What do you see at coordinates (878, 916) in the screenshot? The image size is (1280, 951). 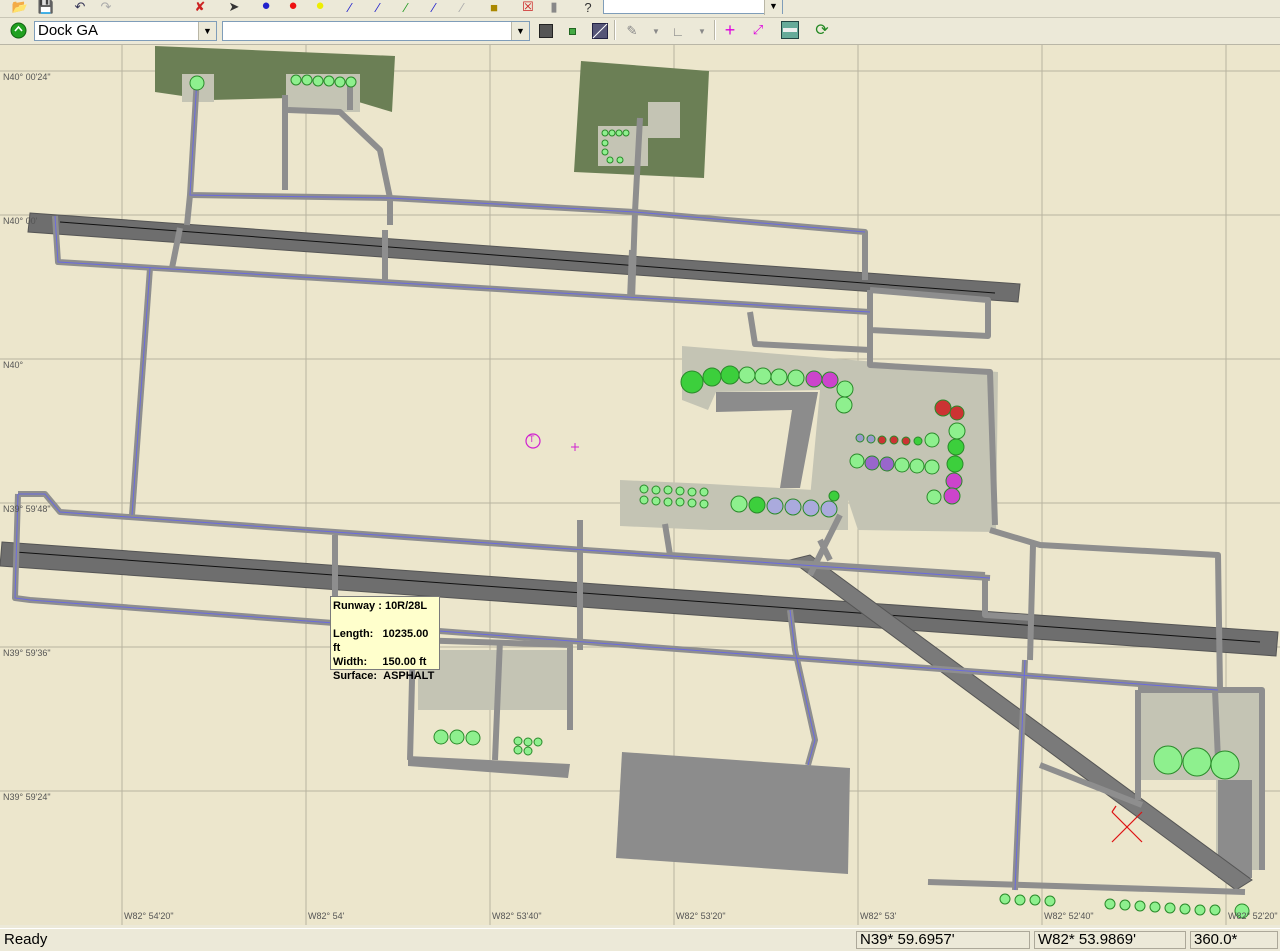 I see `lon-label: W82° 53'` at bounding box center [878, 916].